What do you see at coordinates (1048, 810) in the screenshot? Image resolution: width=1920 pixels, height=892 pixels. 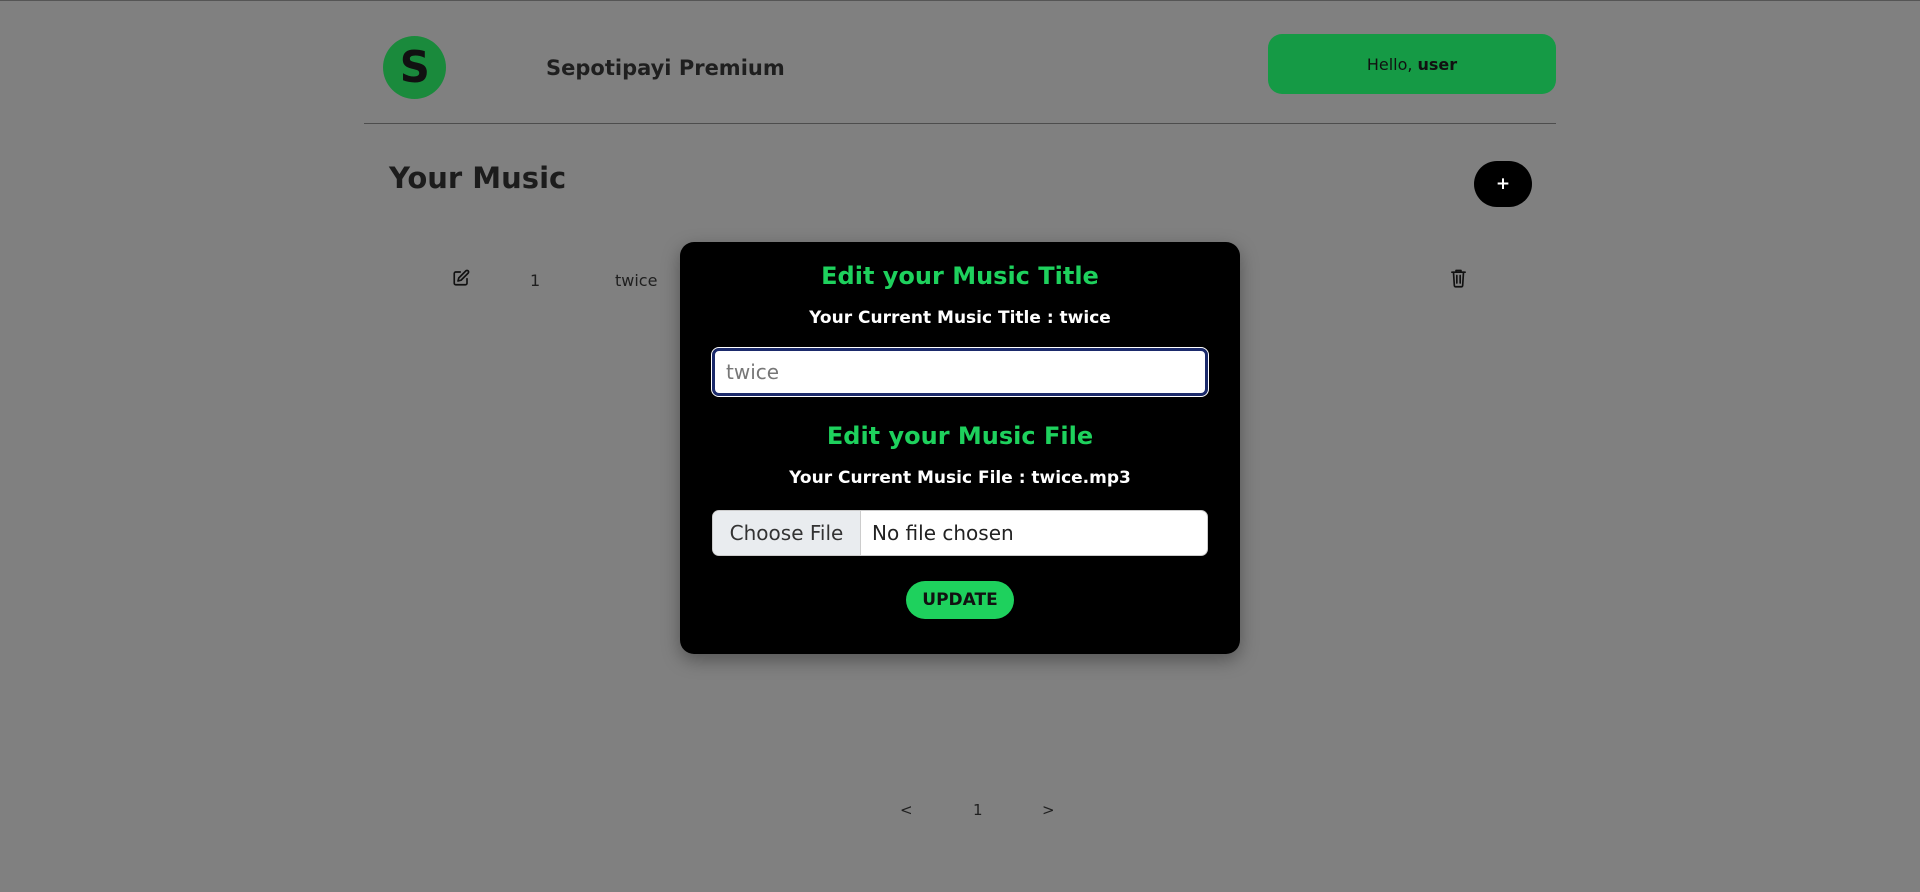 I see `next-page-button: >` at bounding box center [1048, 810].